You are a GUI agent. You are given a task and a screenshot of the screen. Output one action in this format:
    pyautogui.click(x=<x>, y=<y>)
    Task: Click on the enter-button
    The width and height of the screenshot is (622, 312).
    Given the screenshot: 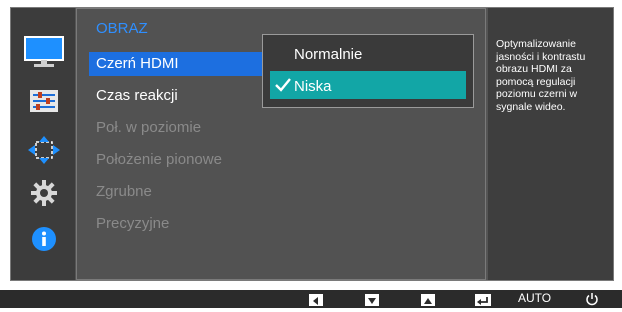 What is the action you would take?
    pyautogui.click(x=483, y=300)
    